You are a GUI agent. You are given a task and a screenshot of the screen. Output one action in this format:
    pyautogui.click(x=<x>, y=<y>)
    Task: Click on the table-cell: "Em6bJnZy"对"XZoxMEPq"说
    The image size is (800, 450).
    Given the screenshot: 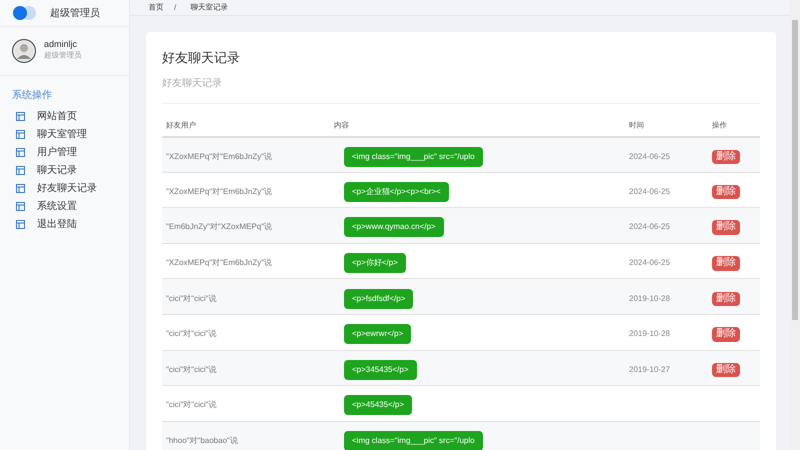 What is the action you would take?
    pyautogui.click(x=219, y=227)
    